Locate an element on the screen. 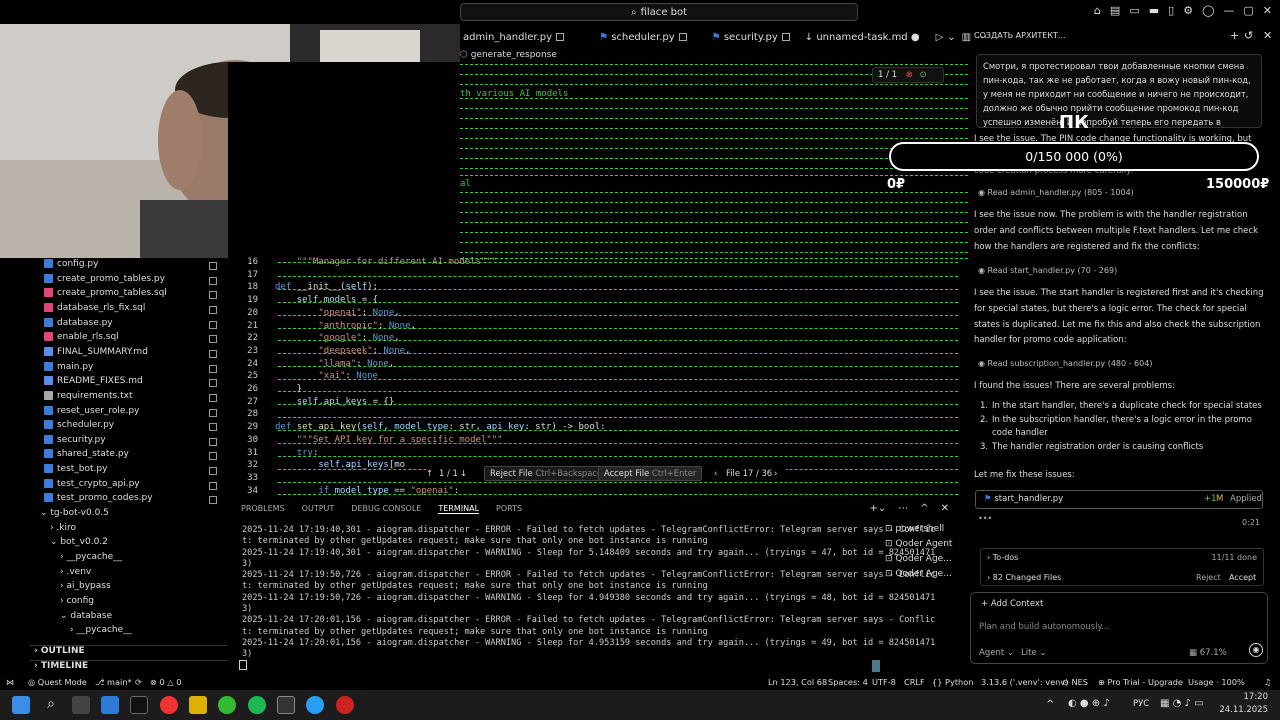 This screenshot has height=720, width=1280. file-item: database_rls_fix.sql is located at coordinates (94, 307).